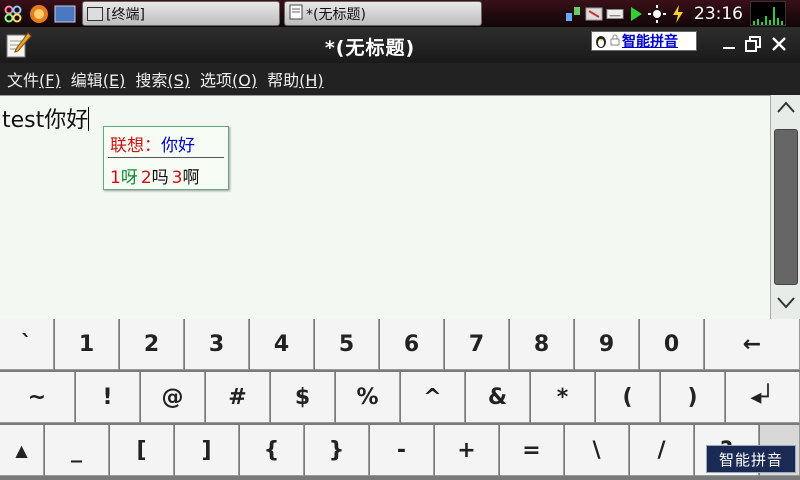 The image size is (800, 480). I want to click on key-6: 6, so click(412, 344).